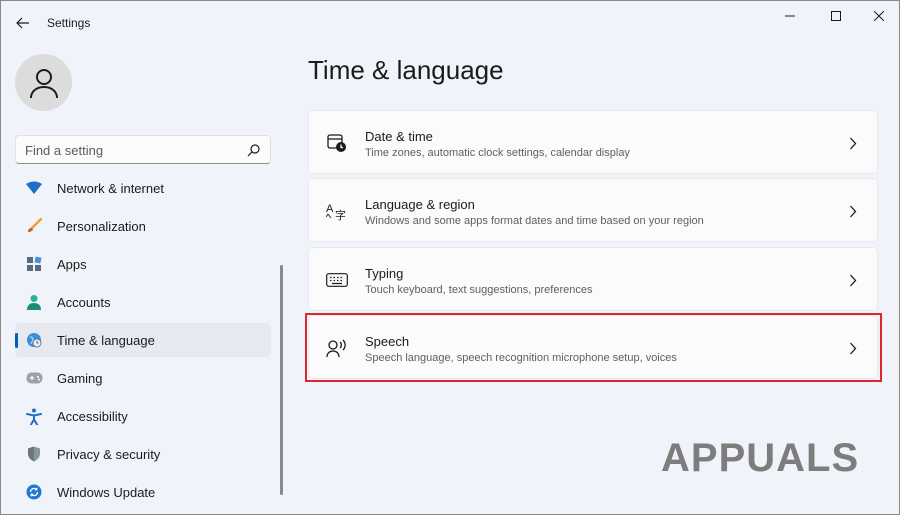  I want to click on language-icon: A 字, so click(337, 211).